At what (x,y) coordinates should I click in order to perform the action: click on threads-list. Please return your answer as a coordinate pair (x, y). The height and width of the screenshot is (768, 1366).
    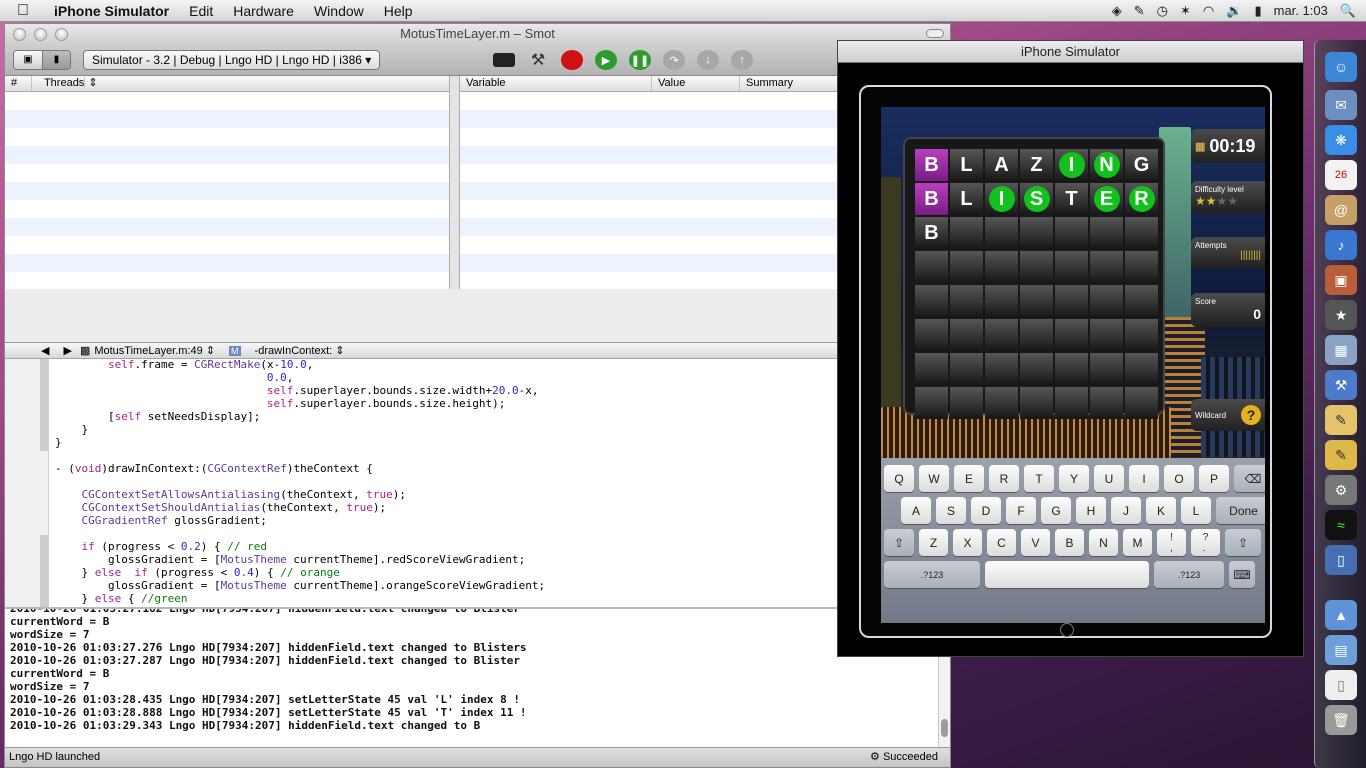
    Looking at the image, I should click on (227, 187).